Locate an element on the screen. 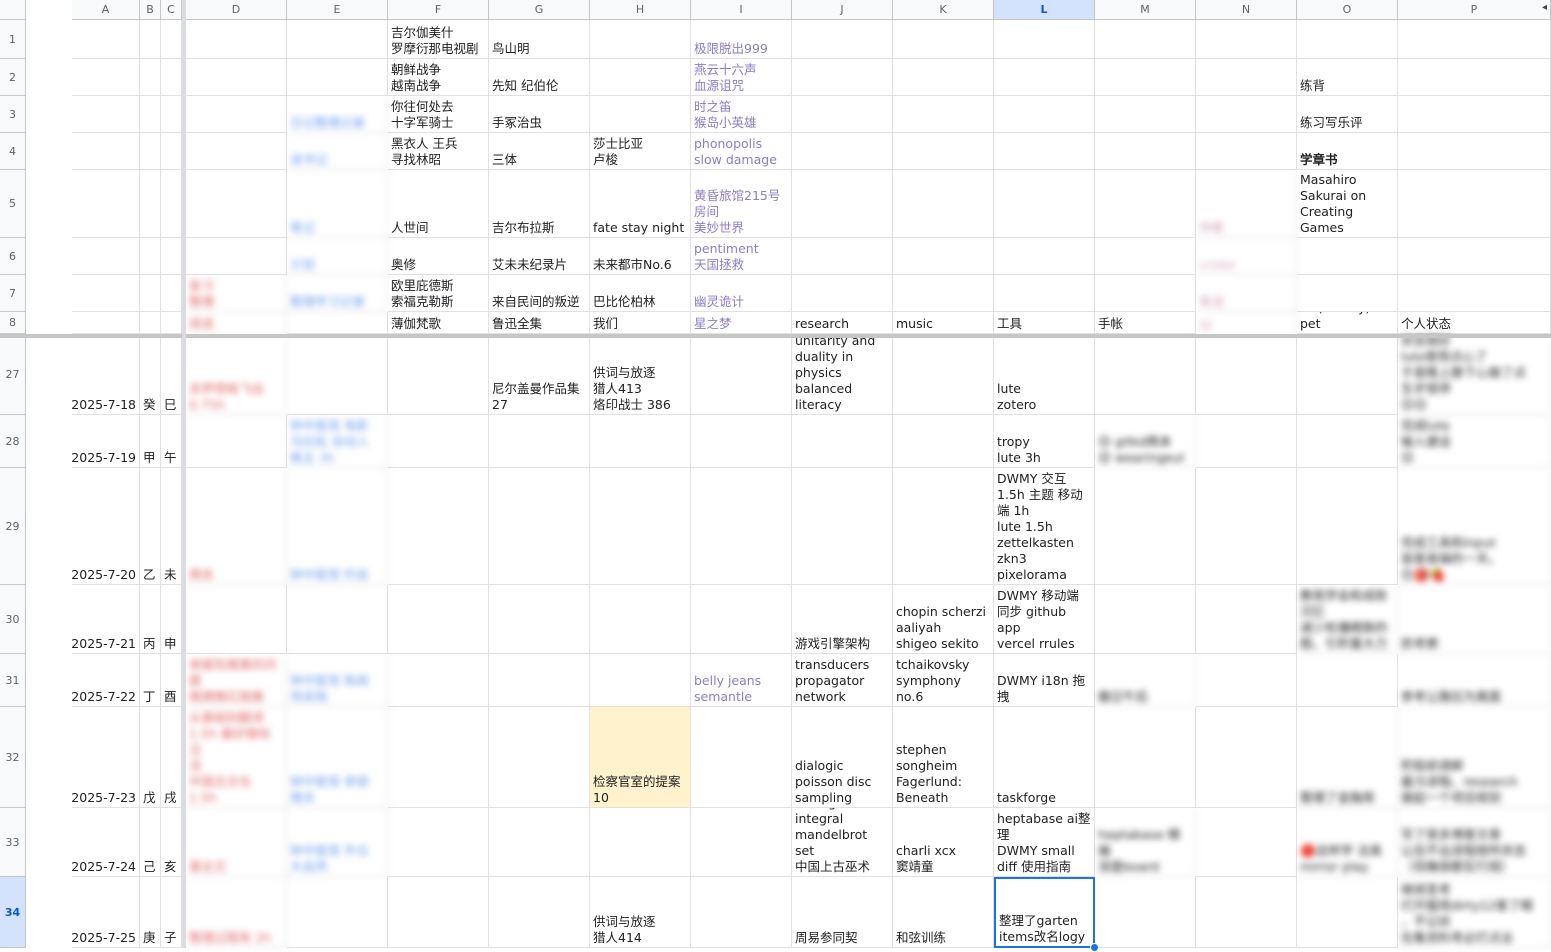 Image resolution: width=1551 pixels, height=952 pixels. cell-E34 is located at coordinates (337, 912).